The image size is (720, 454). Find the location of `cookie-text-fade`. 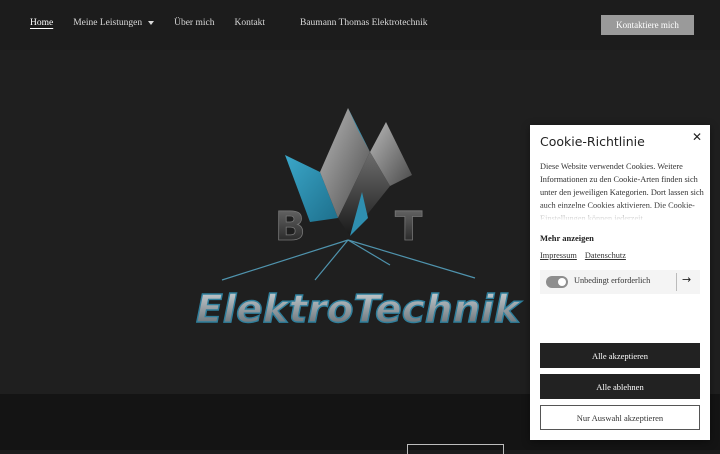

cookie-text-fade is located at coordinates (622, 213).